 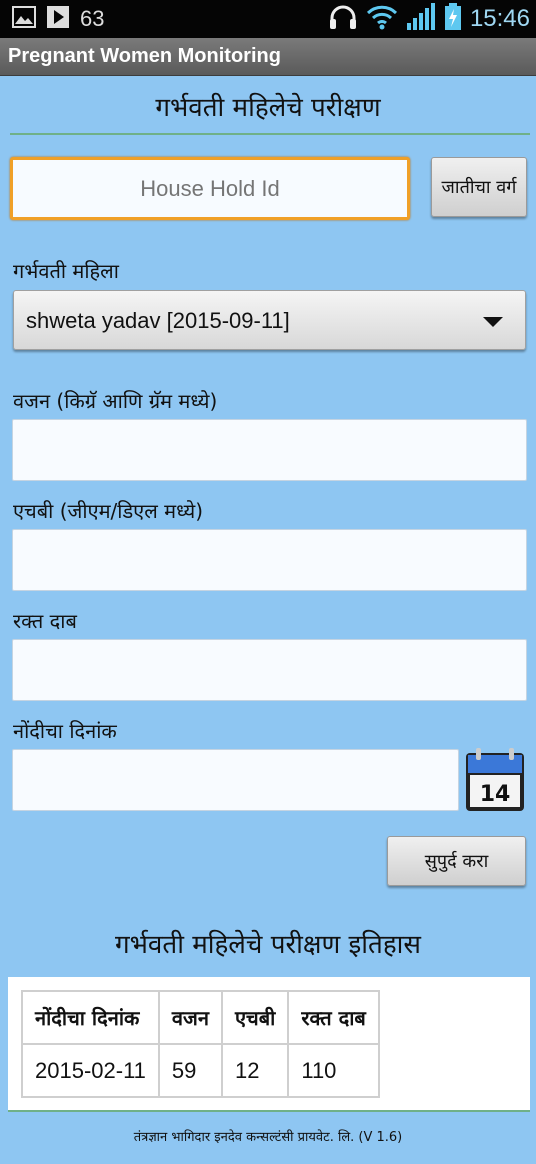 What do you see at coordinates (269, 670) in the screenshot?
I see `blood-pressure-input` at bounding box center [269, 670].